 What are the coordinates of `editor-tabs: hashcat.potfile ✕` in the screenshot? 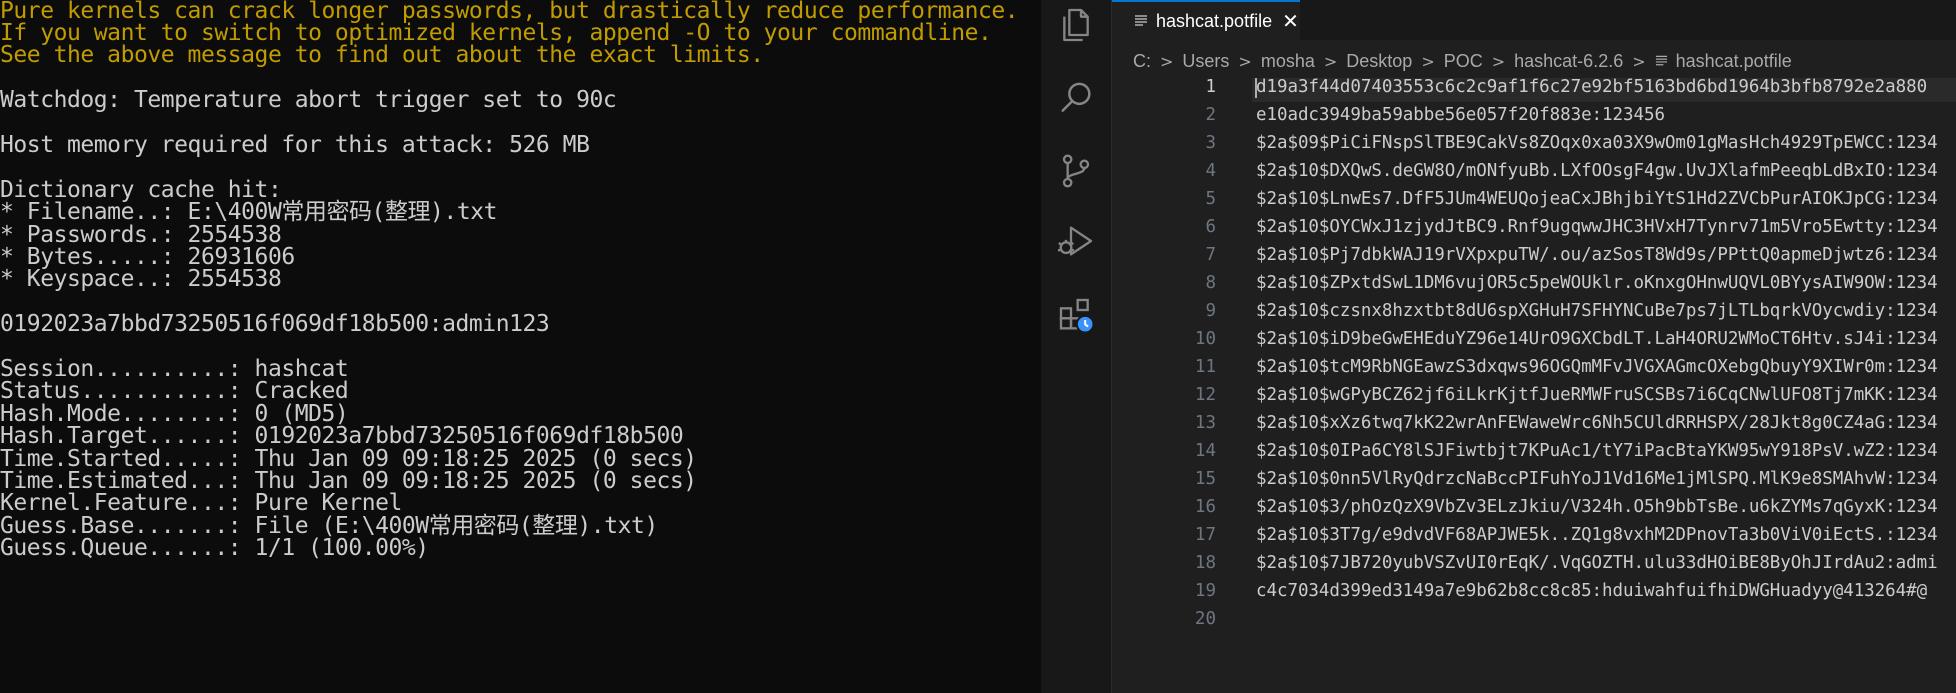 It's located at (1534, 20).